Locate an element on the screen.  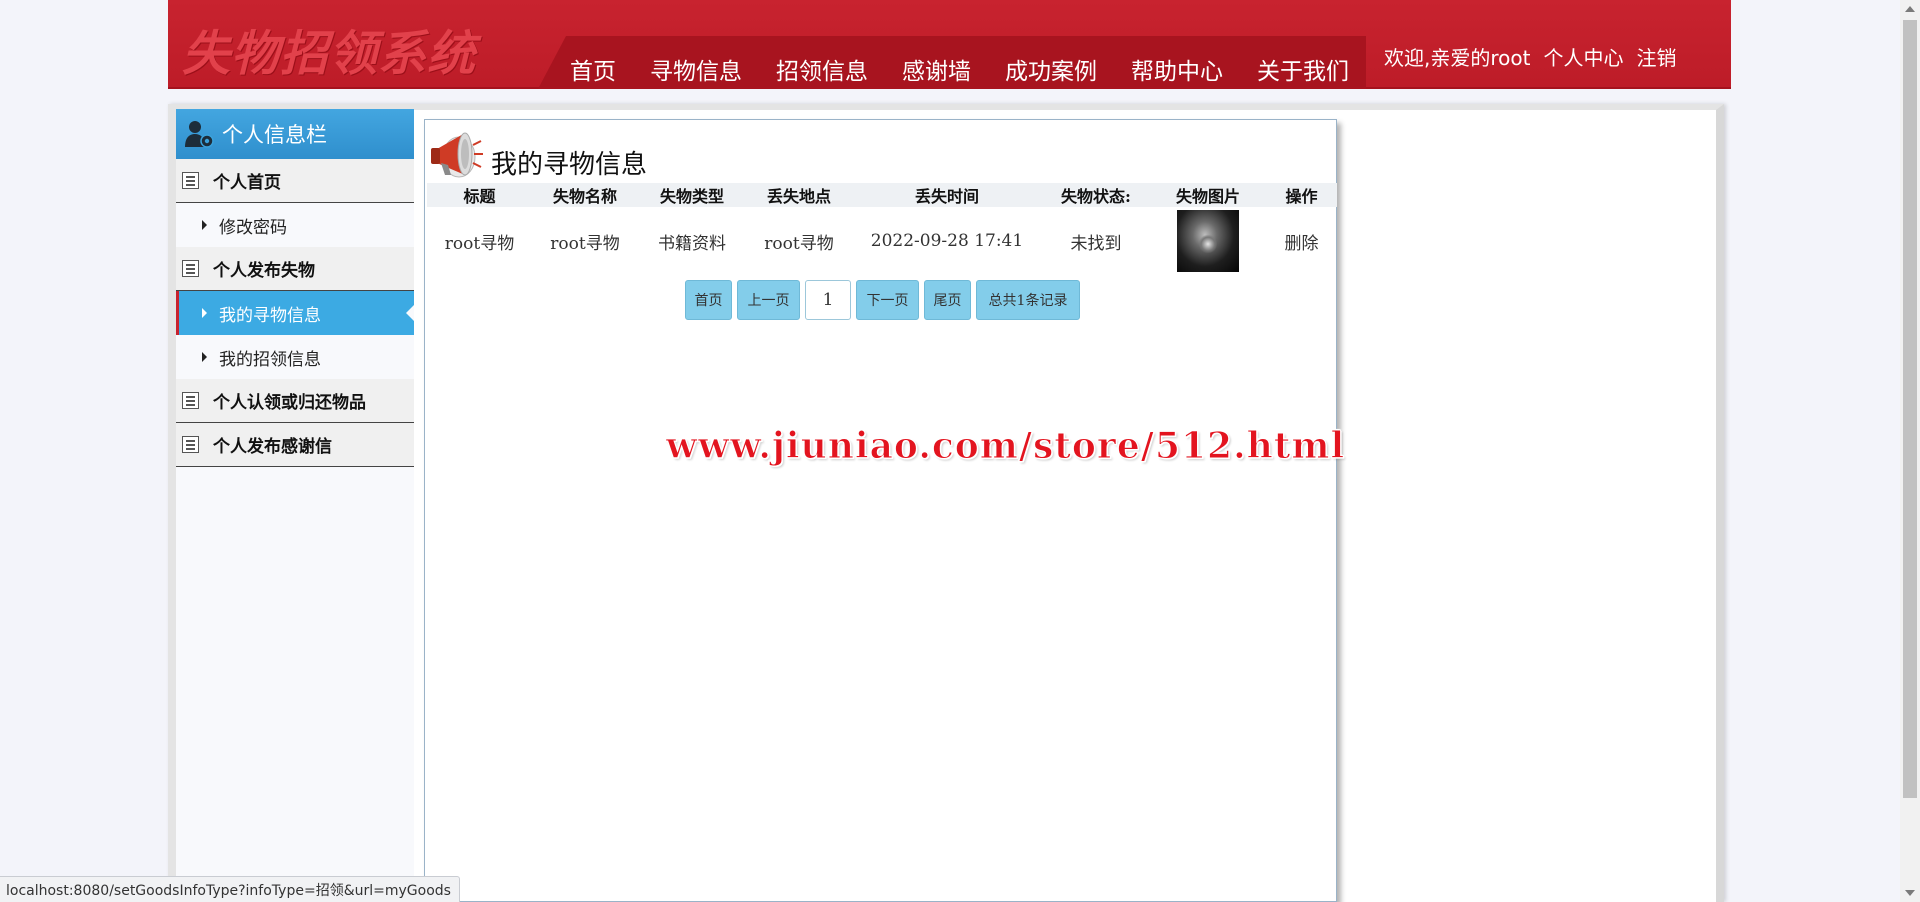
user-area: 欢迎,亲爱的root 个人中心 注销 is located at coordinates (1530, 56).